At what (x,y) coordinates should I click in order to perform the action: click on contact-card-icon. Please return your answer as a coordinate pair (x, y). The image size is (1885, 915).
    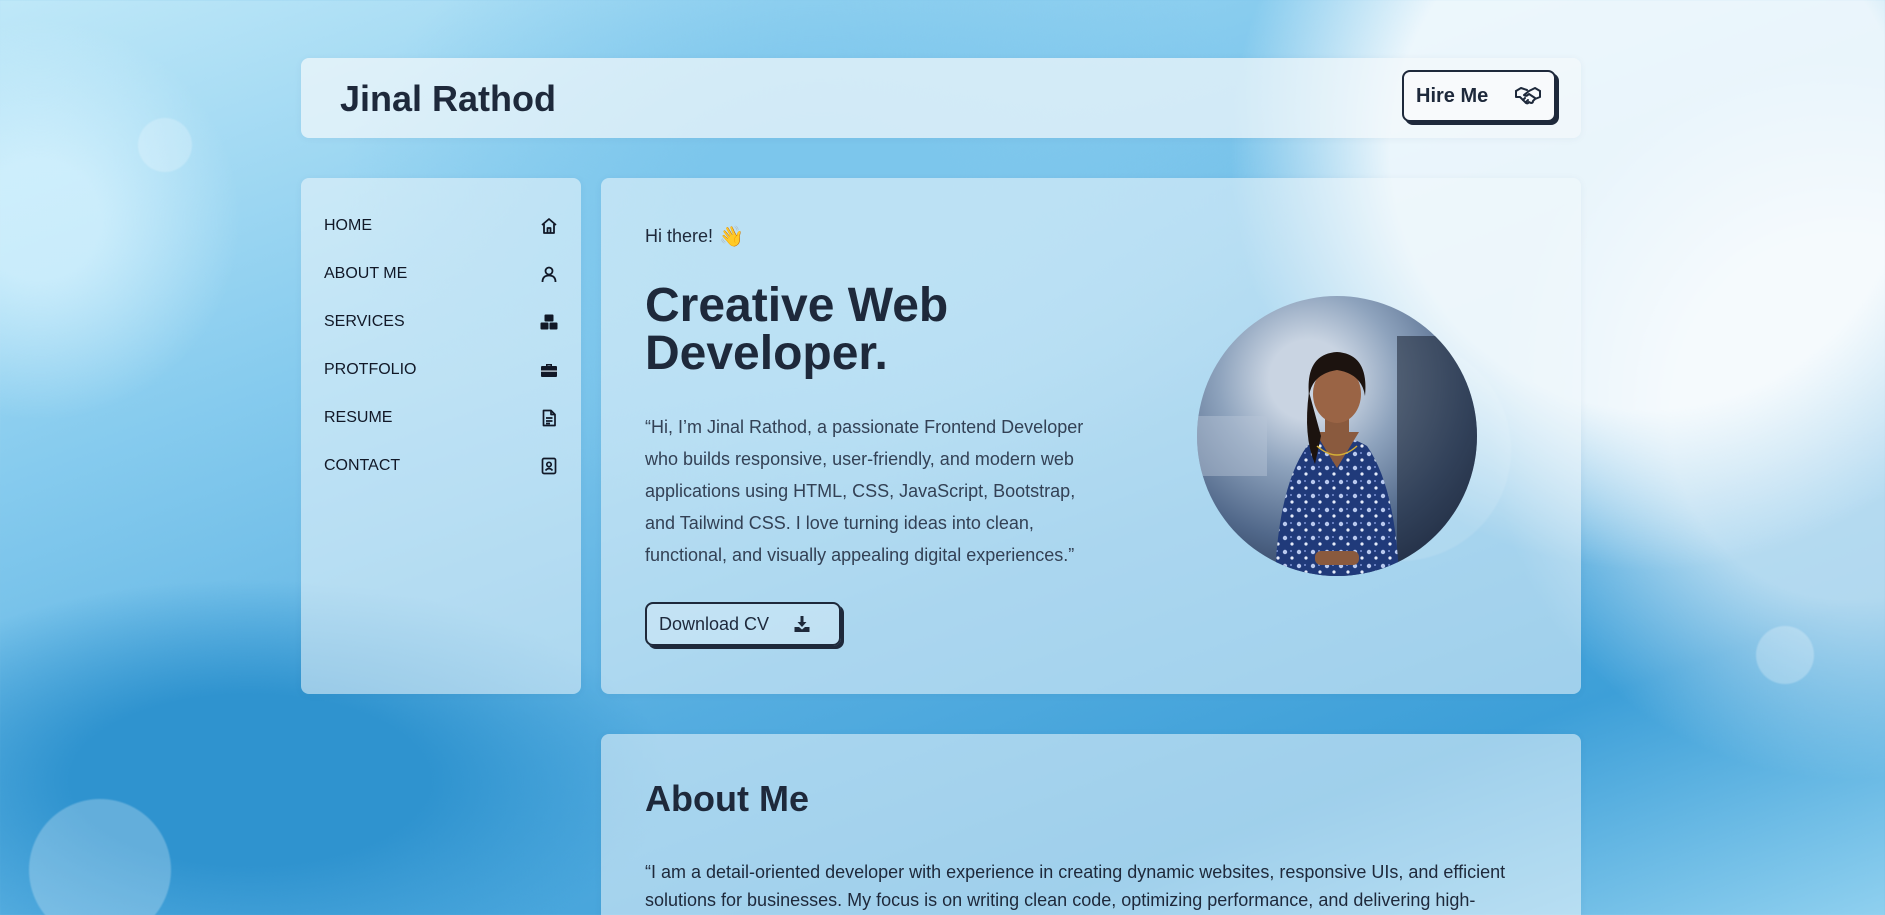
    Looking at the image, I should click on (549, 466).